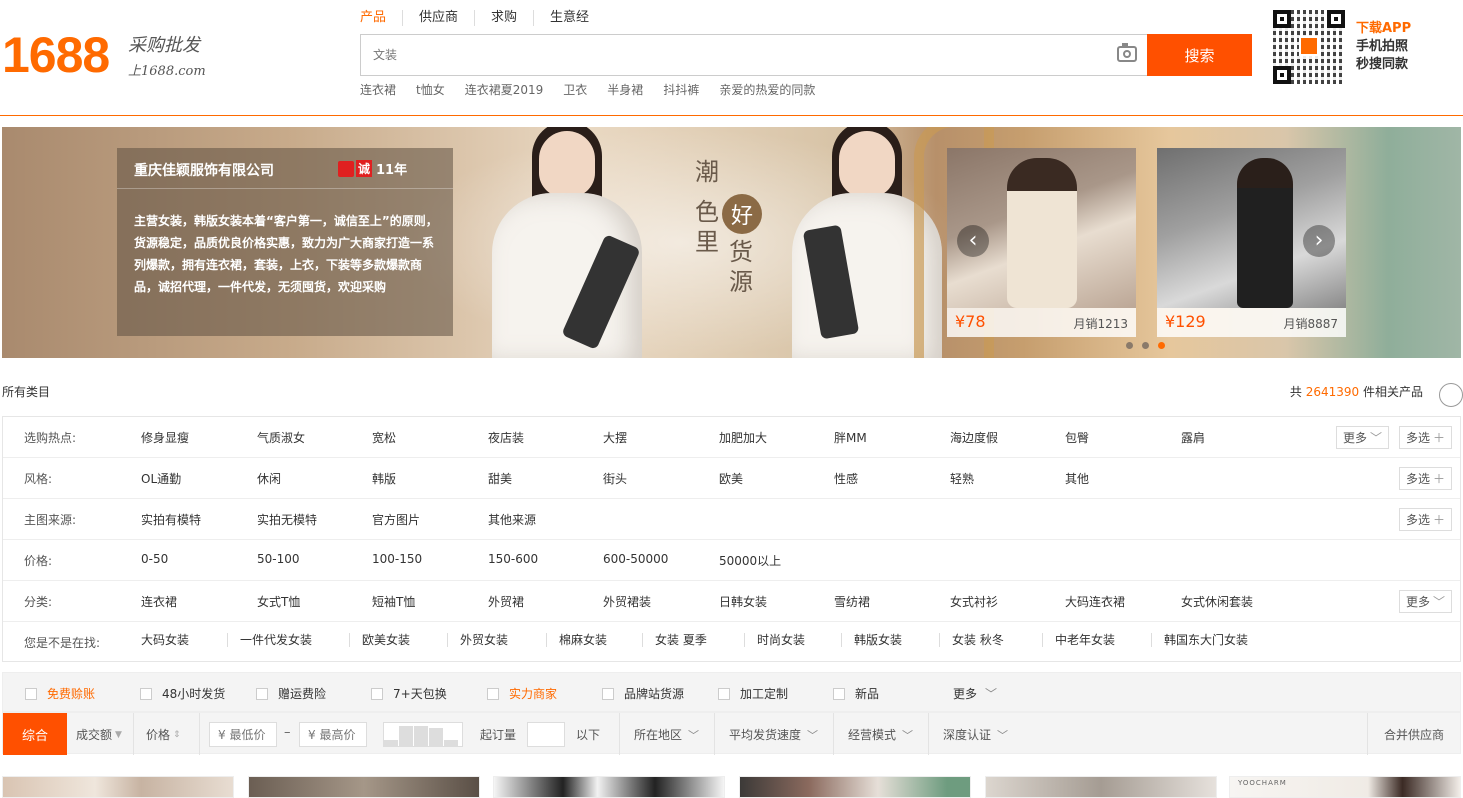  What do you see at coordinates (378, 90) in the screenshot?
I see `hot-word: 连衣裙` at bounding box center [378, 90].